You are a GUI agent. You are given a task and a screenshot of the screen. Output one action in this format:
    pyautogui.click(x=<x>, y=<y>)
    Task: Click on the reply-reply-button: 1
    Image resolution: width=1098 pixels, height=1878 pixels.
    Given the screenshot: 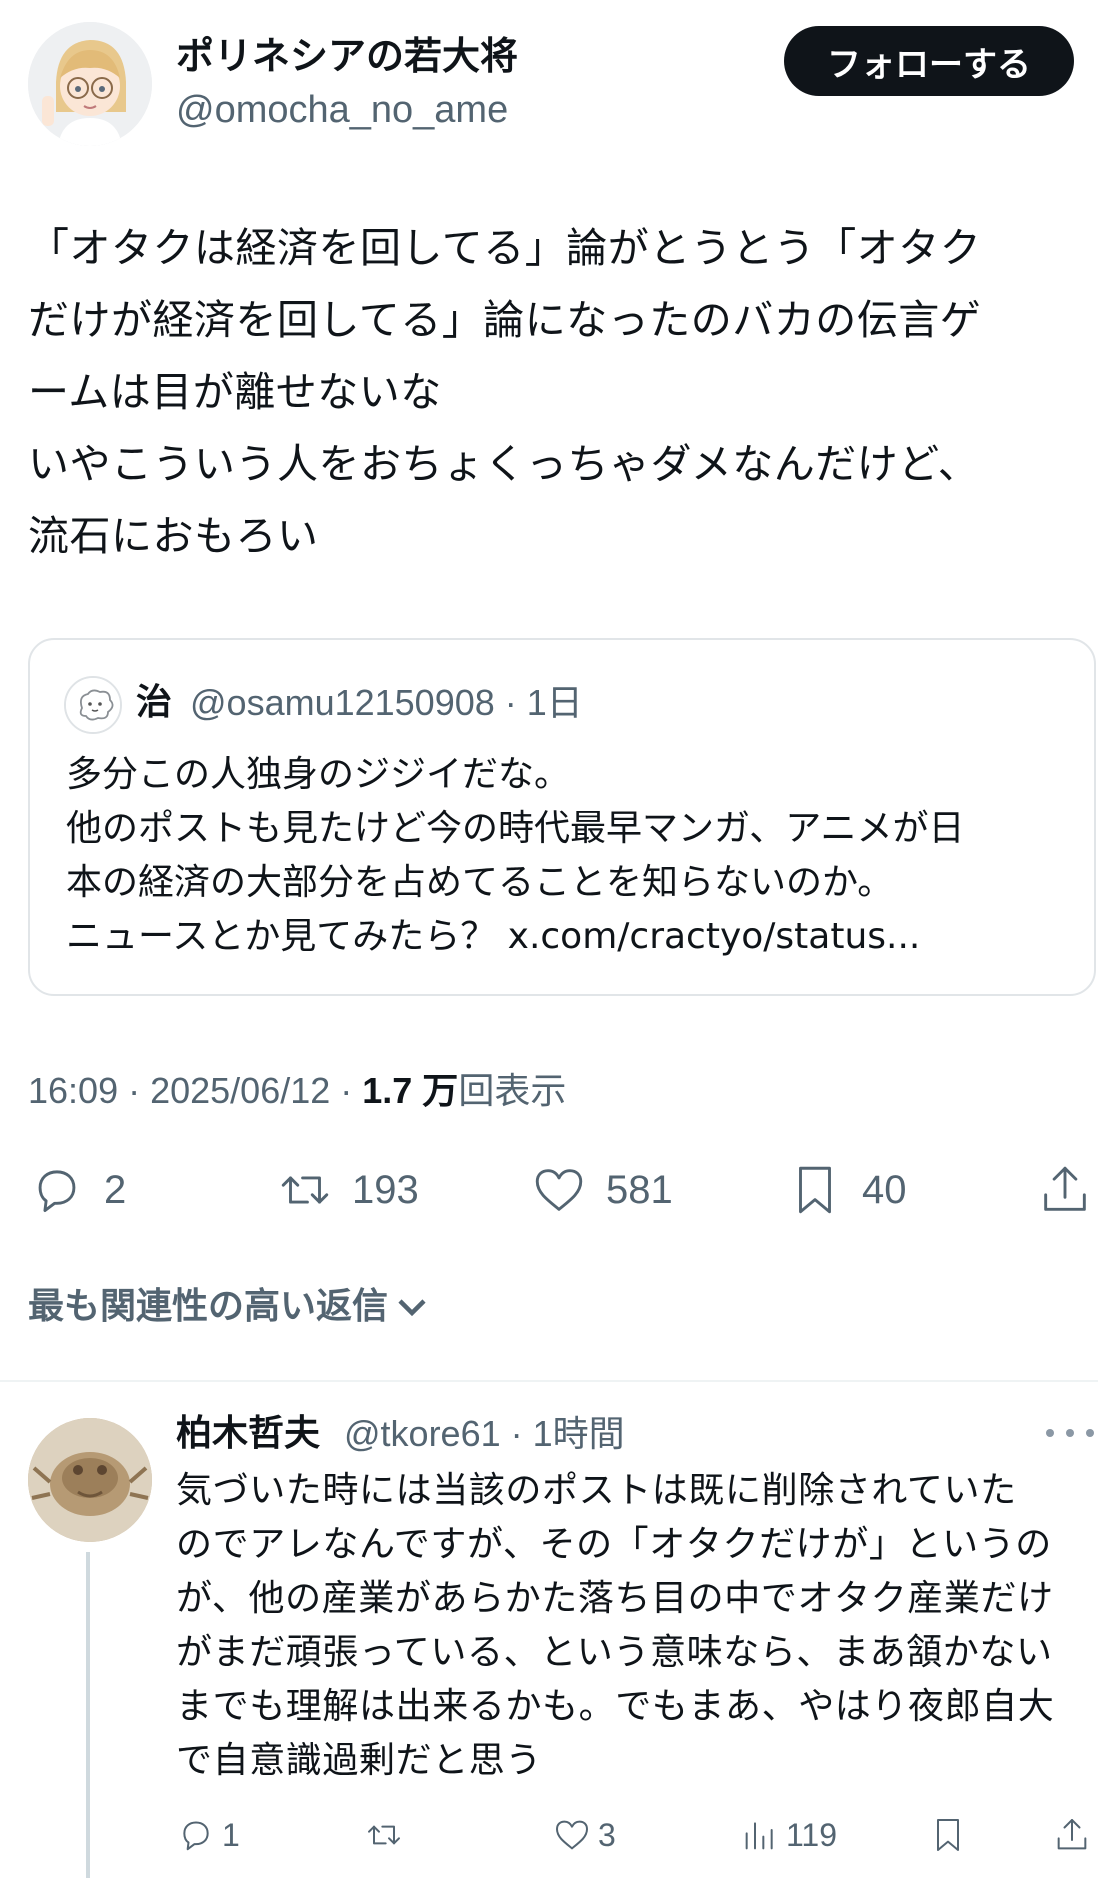 What is the action you would take?
    pyautogui.click(x=208, y=1835)
    